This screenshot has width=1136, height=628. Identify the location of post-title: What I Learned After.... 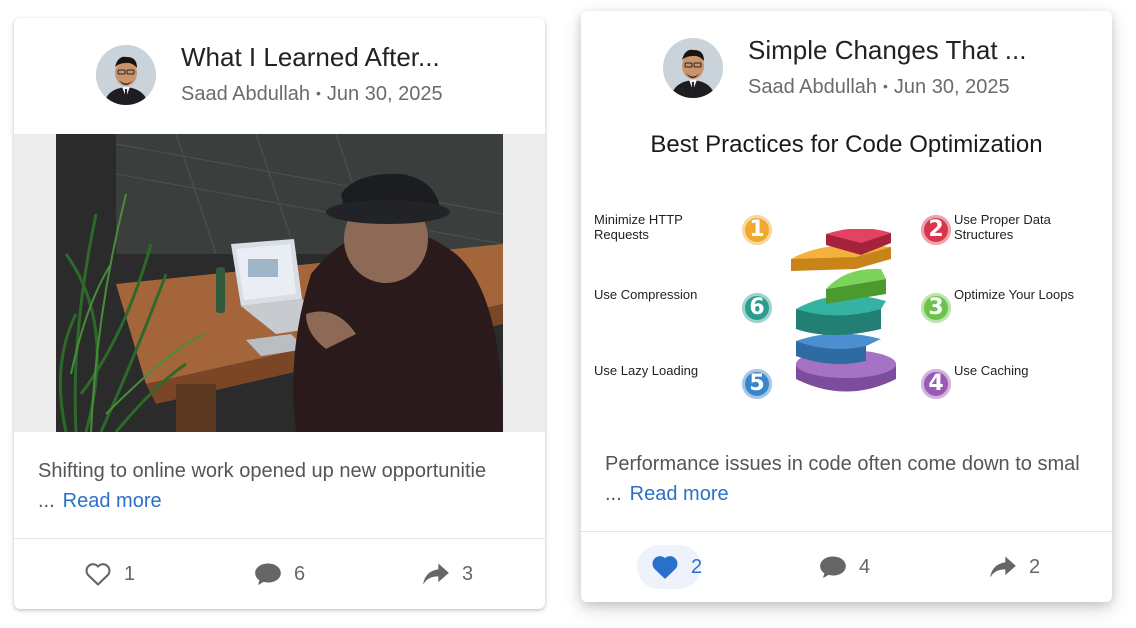
(310, 57).